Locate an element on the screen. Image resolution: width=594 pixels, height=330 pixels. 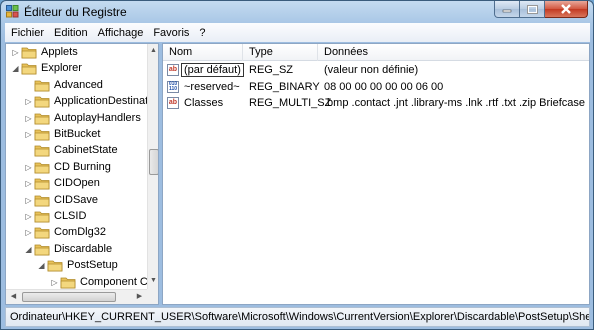
tree-item-label: Advanced is located at coordinates (78, 84).